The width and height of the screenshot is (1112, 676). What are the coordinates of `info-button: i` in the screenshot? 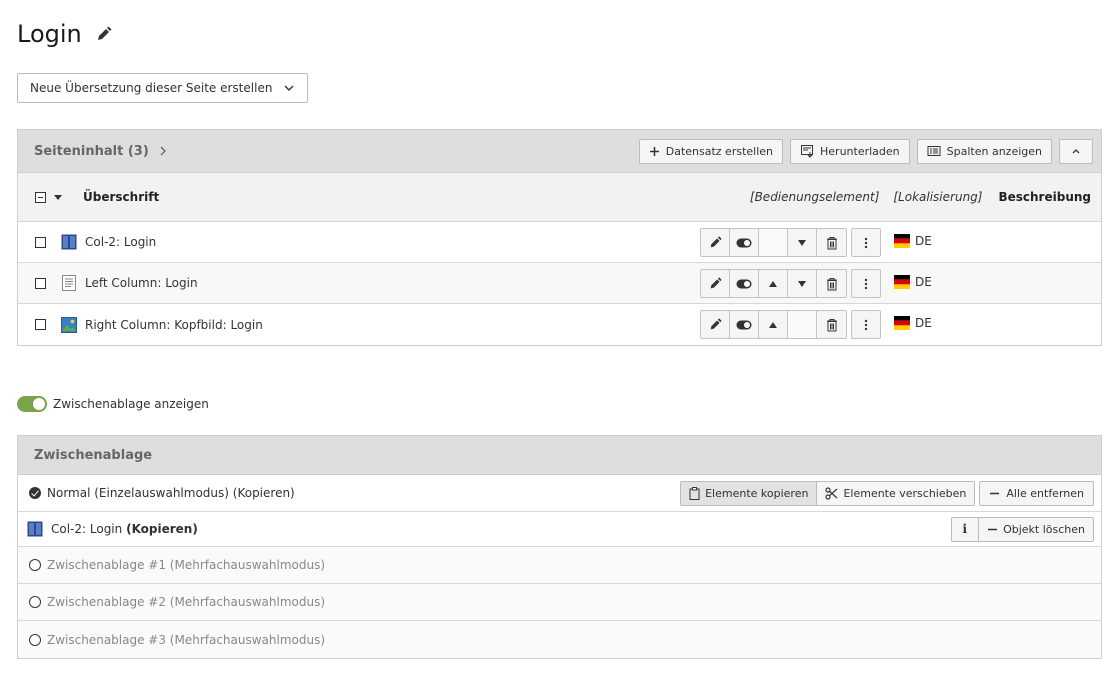 It's located at (965, 529).